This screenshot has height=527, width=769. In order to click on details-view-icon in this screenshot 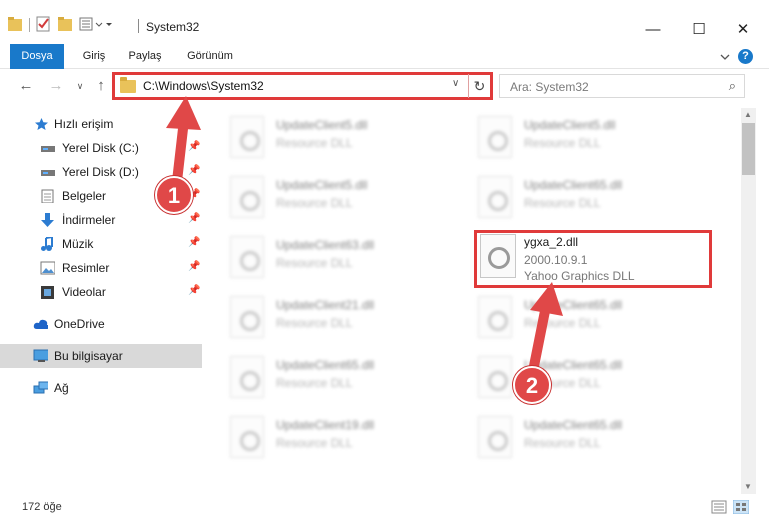, I will do `click(719, 507)`.